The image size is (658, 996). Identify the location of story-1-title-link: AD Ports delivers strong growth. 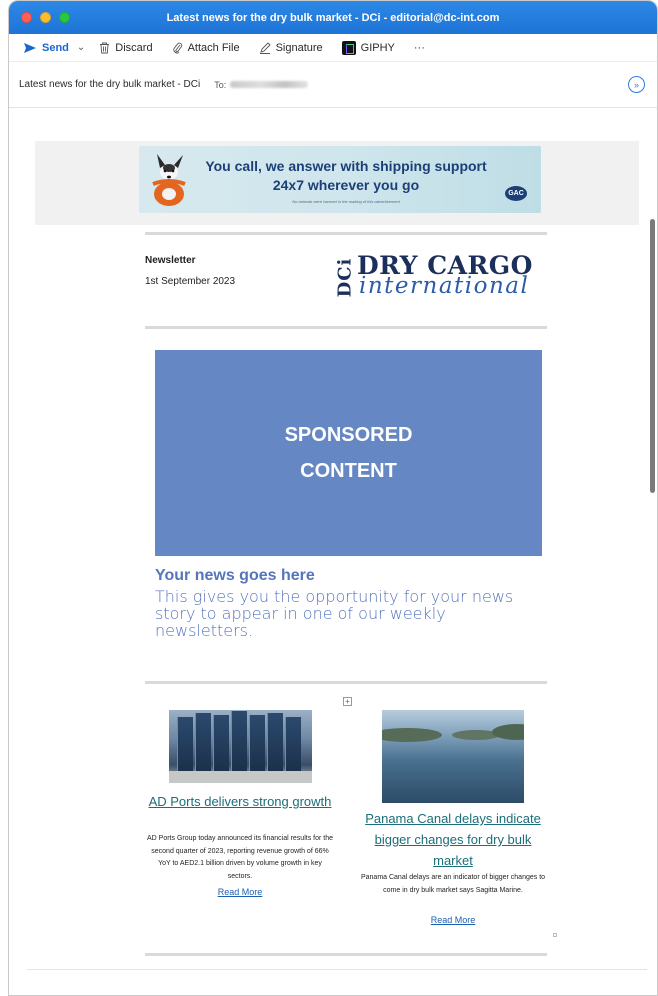
(240, 801).